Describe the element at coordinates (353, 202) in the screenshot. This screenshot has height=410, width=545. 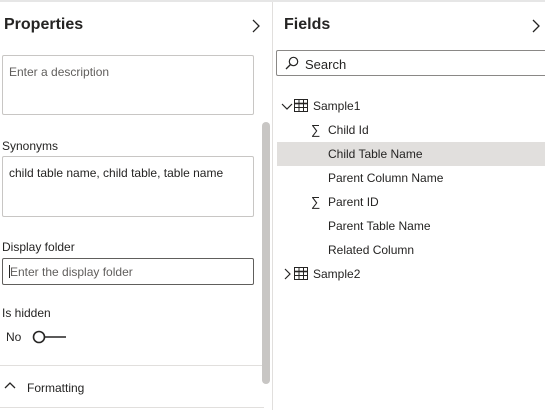
I see `field-name: Parent ID` at that location.